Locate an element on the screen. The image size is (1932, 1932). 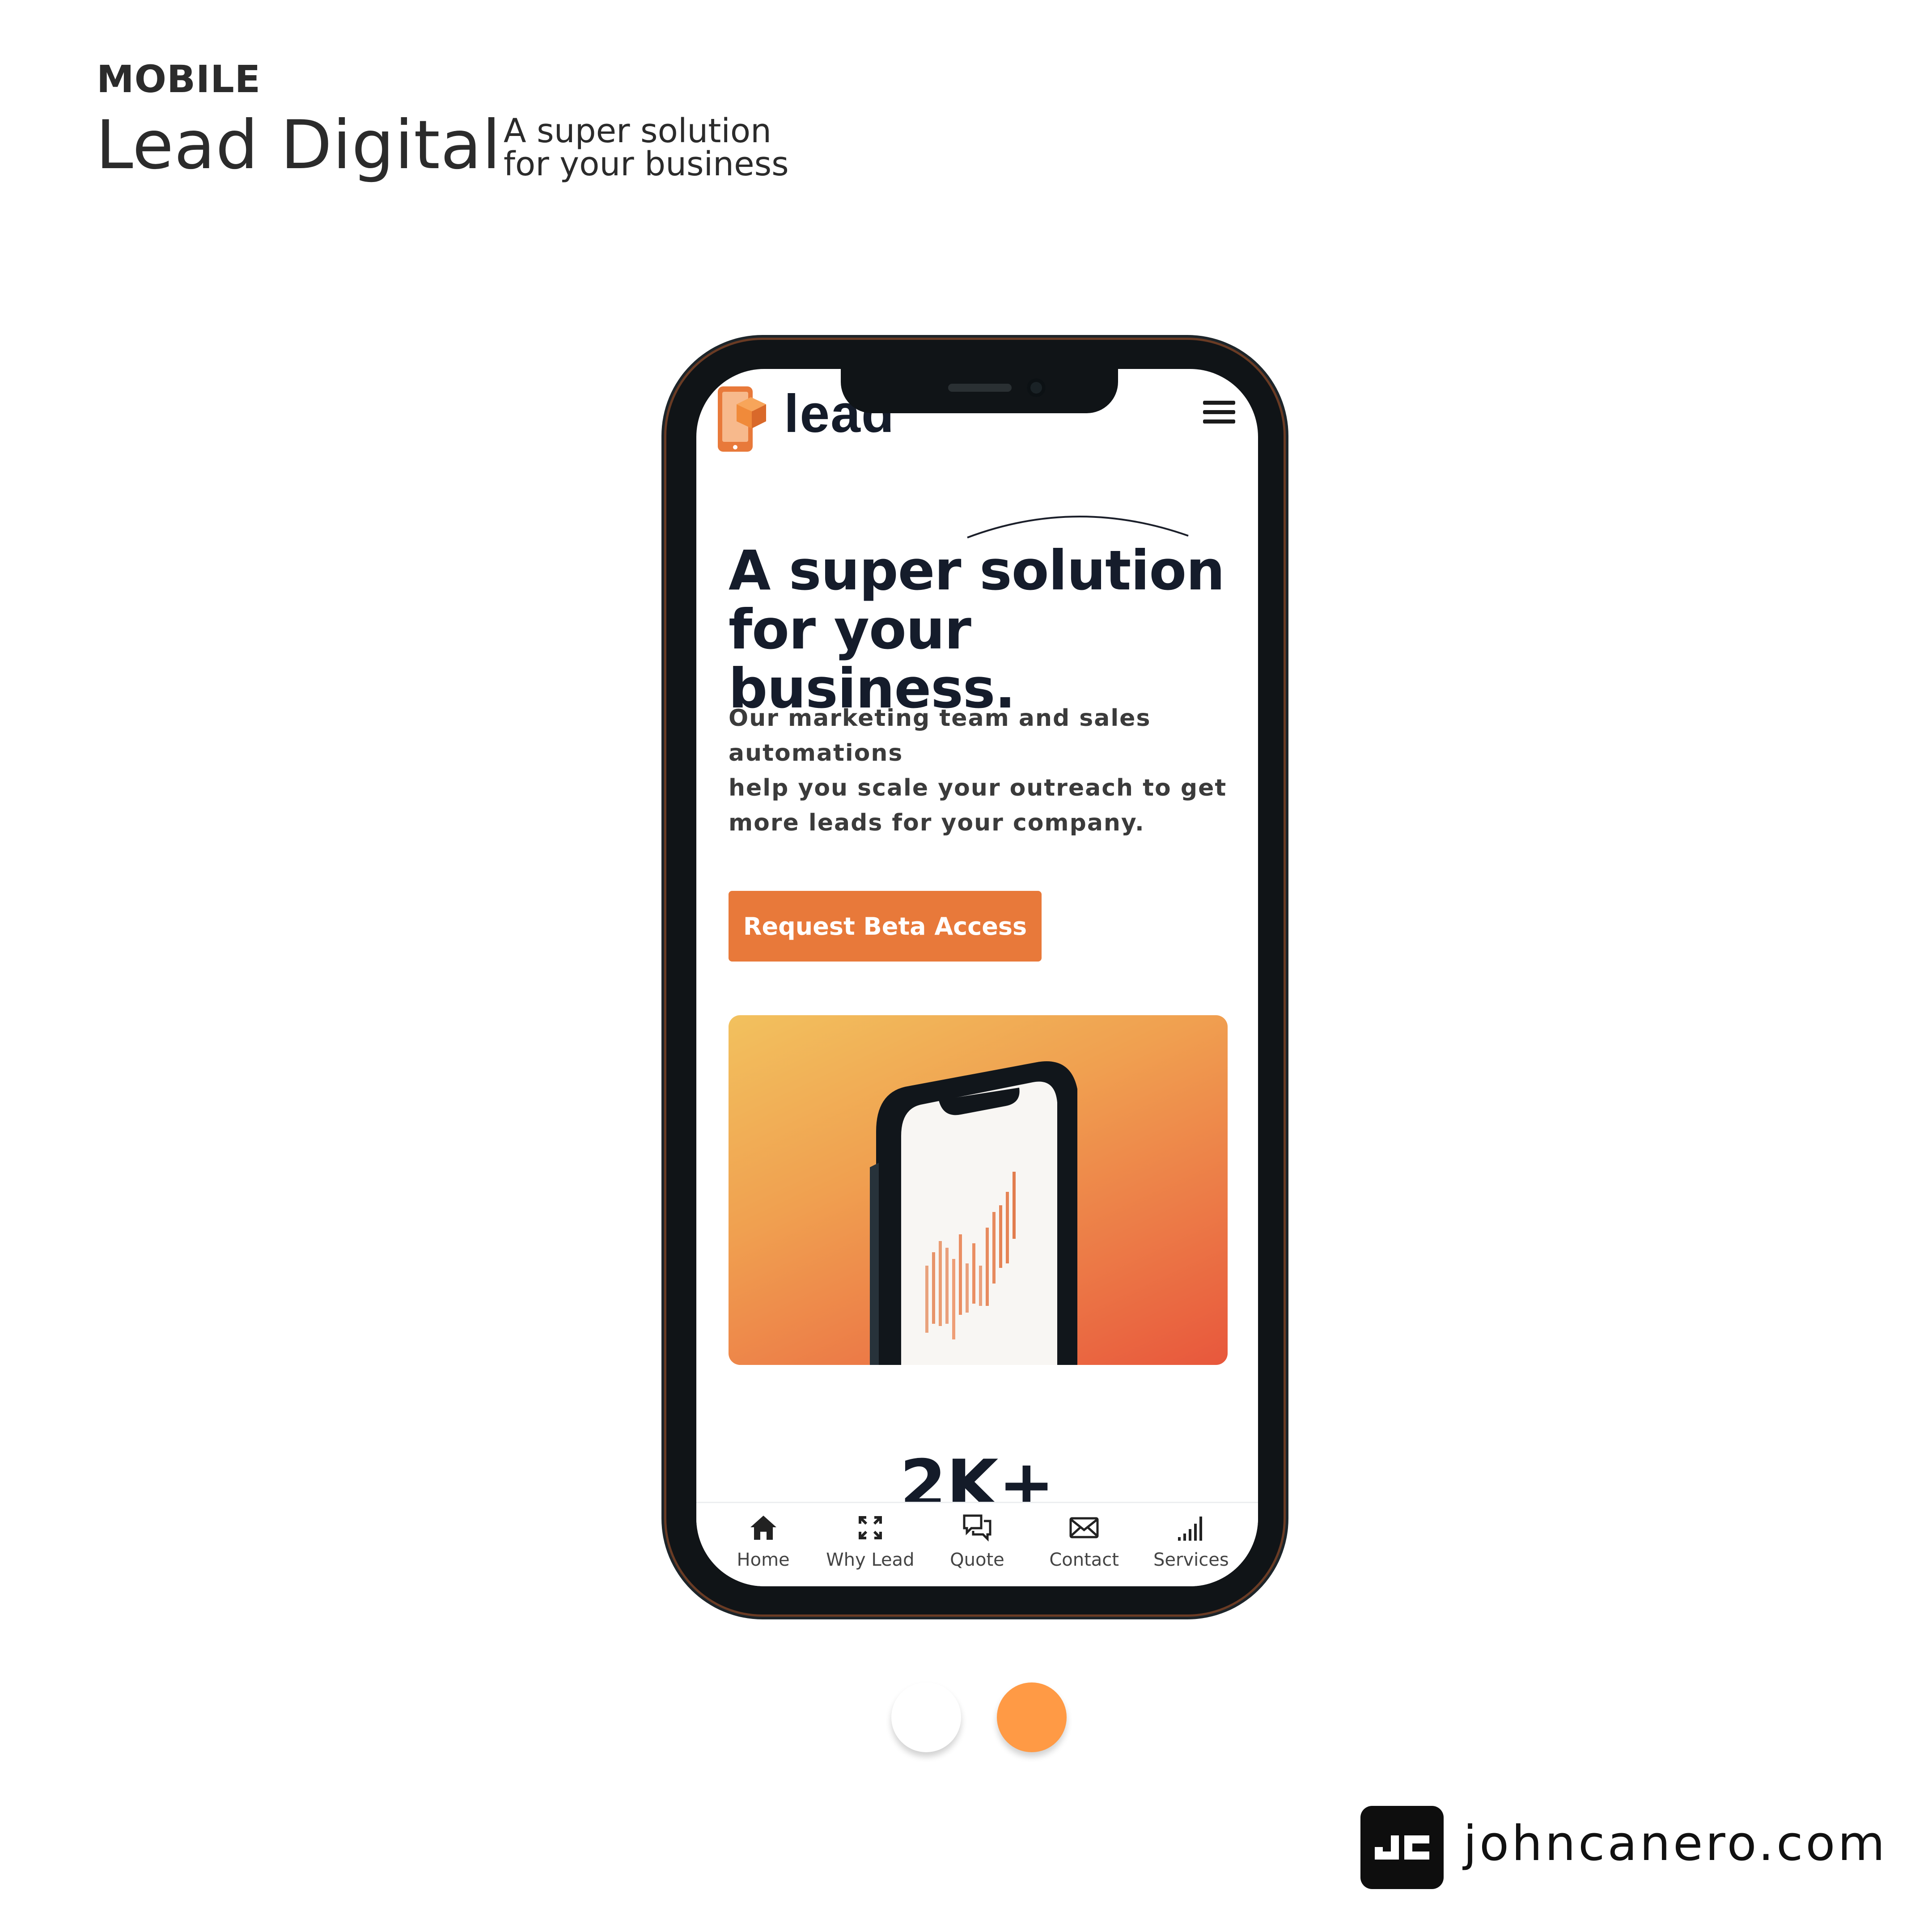
home-icon is located at coordinates (763, 1528).